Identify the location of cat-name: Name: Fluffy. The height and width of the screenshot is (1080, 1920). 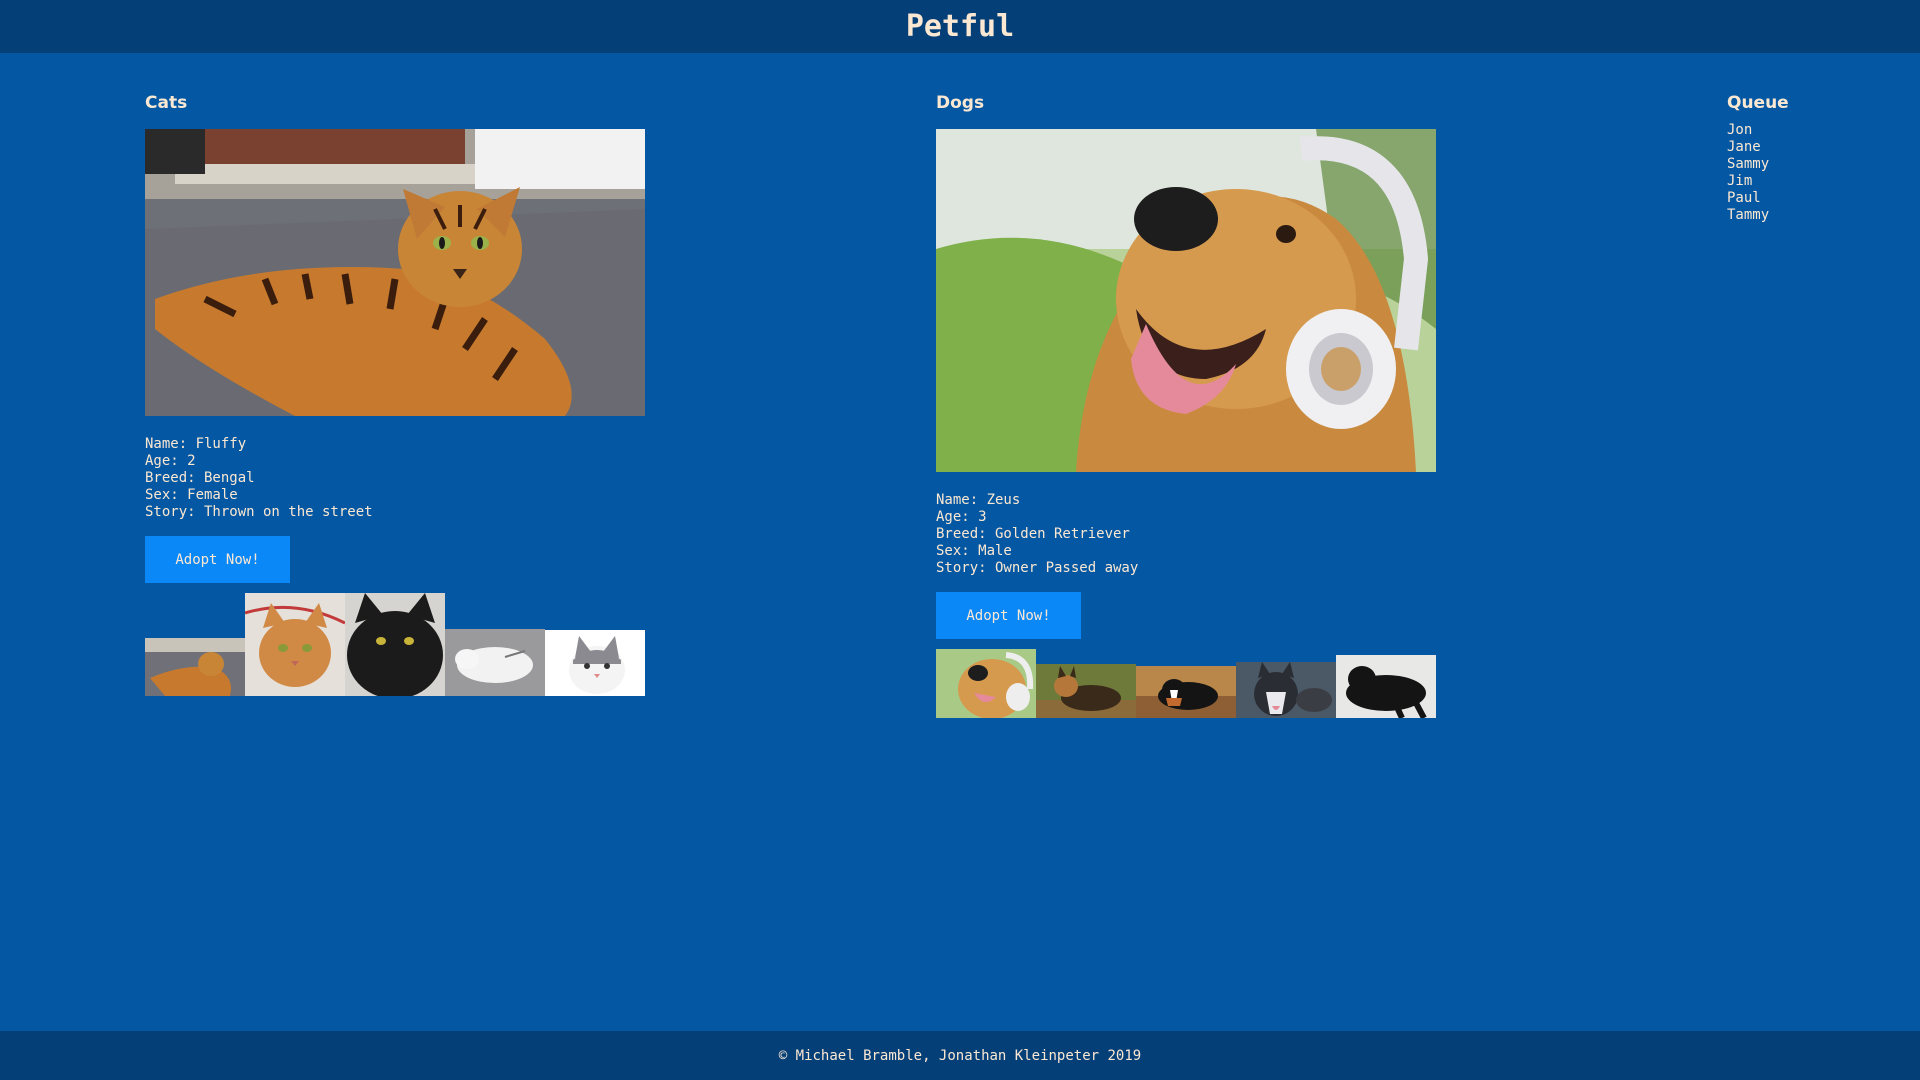
(196, 444).